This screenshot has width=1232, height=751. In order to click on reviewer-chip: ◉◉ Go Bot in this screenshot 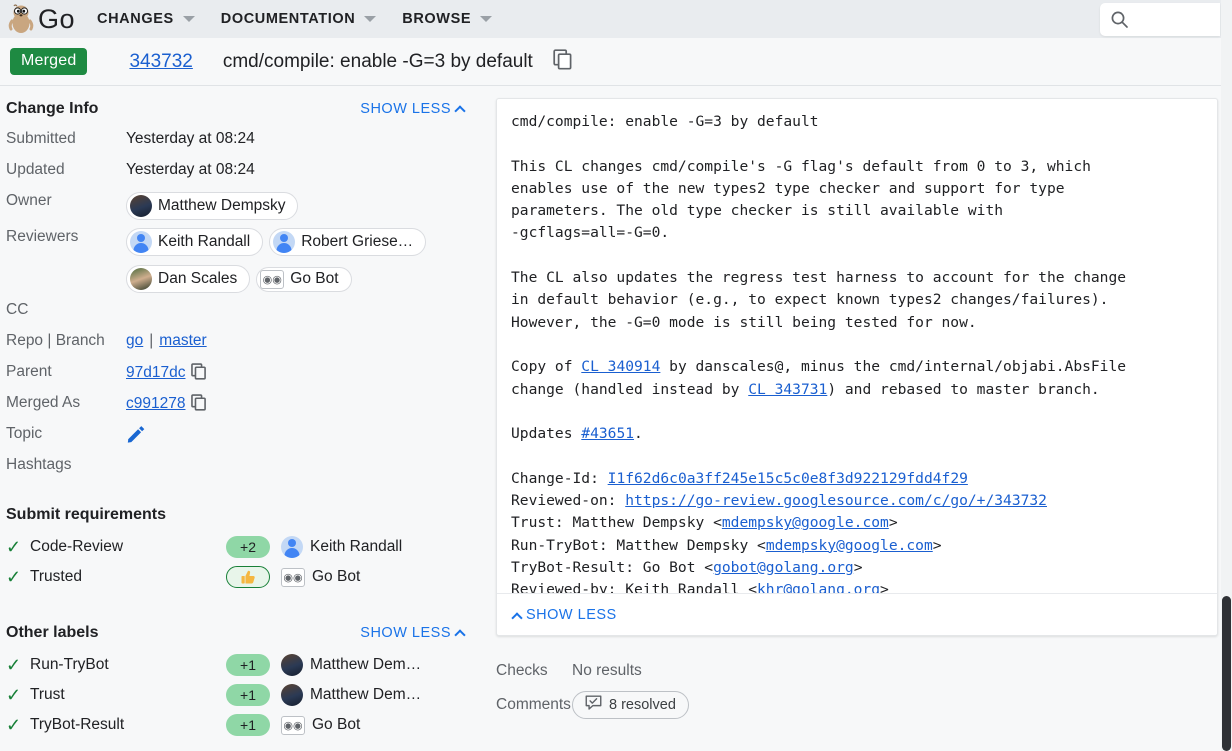, I will do `click(304, 279)`.